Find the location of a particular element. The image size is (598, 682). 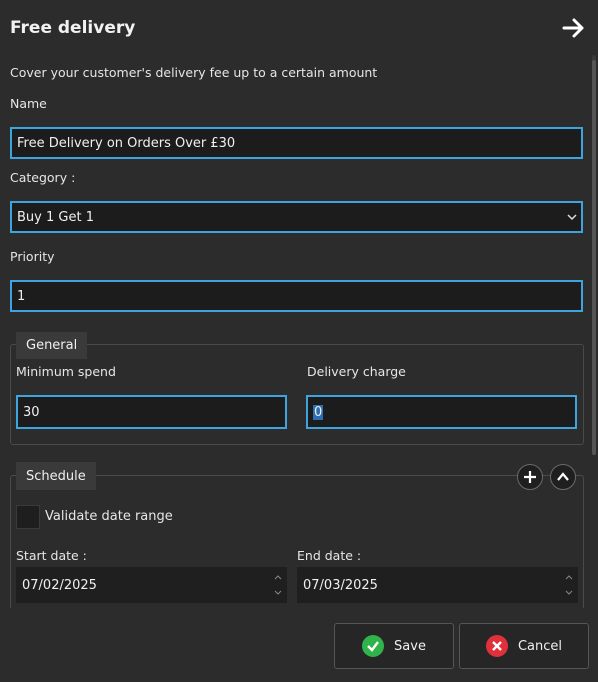

save-button: Save is located at coordinates (394, 646).